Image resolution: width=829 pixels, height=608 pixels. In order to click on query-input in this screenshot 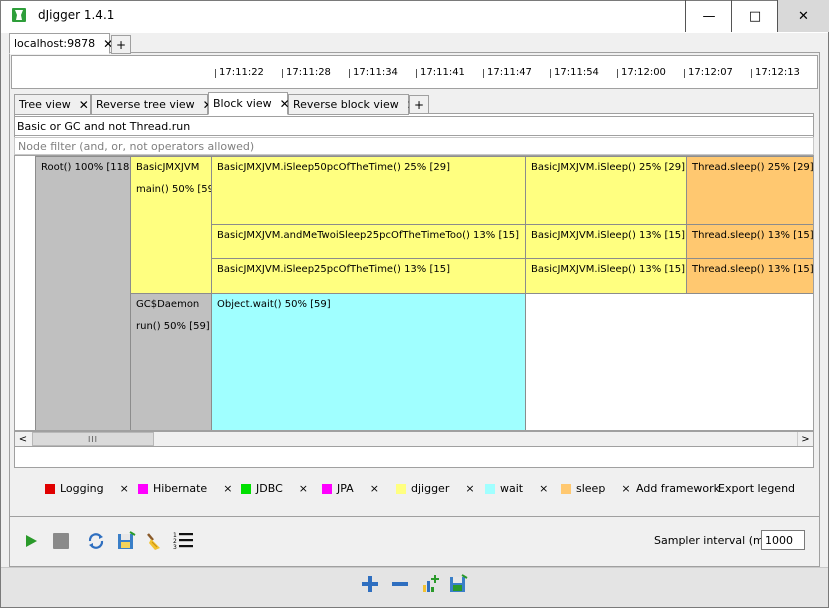, I will do `click(414, 126)`.